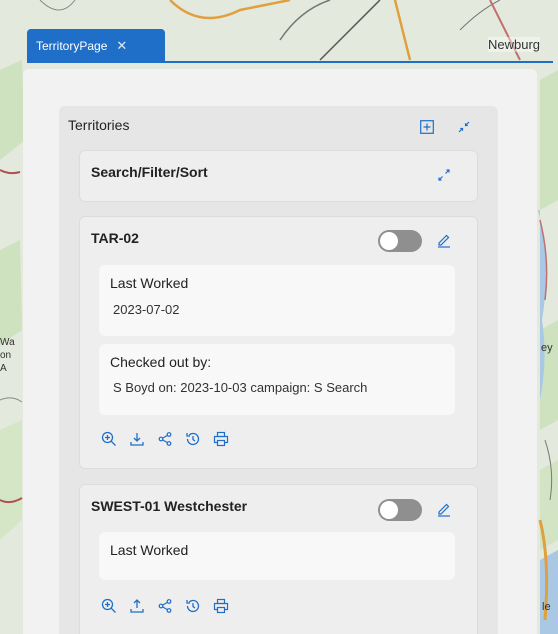 The height and width of the screenshot is (634, 558). What do you see at coordinates (290, 62) in the screenshot?
I see `tab-bar-divider` at bounding box center [290, 62].